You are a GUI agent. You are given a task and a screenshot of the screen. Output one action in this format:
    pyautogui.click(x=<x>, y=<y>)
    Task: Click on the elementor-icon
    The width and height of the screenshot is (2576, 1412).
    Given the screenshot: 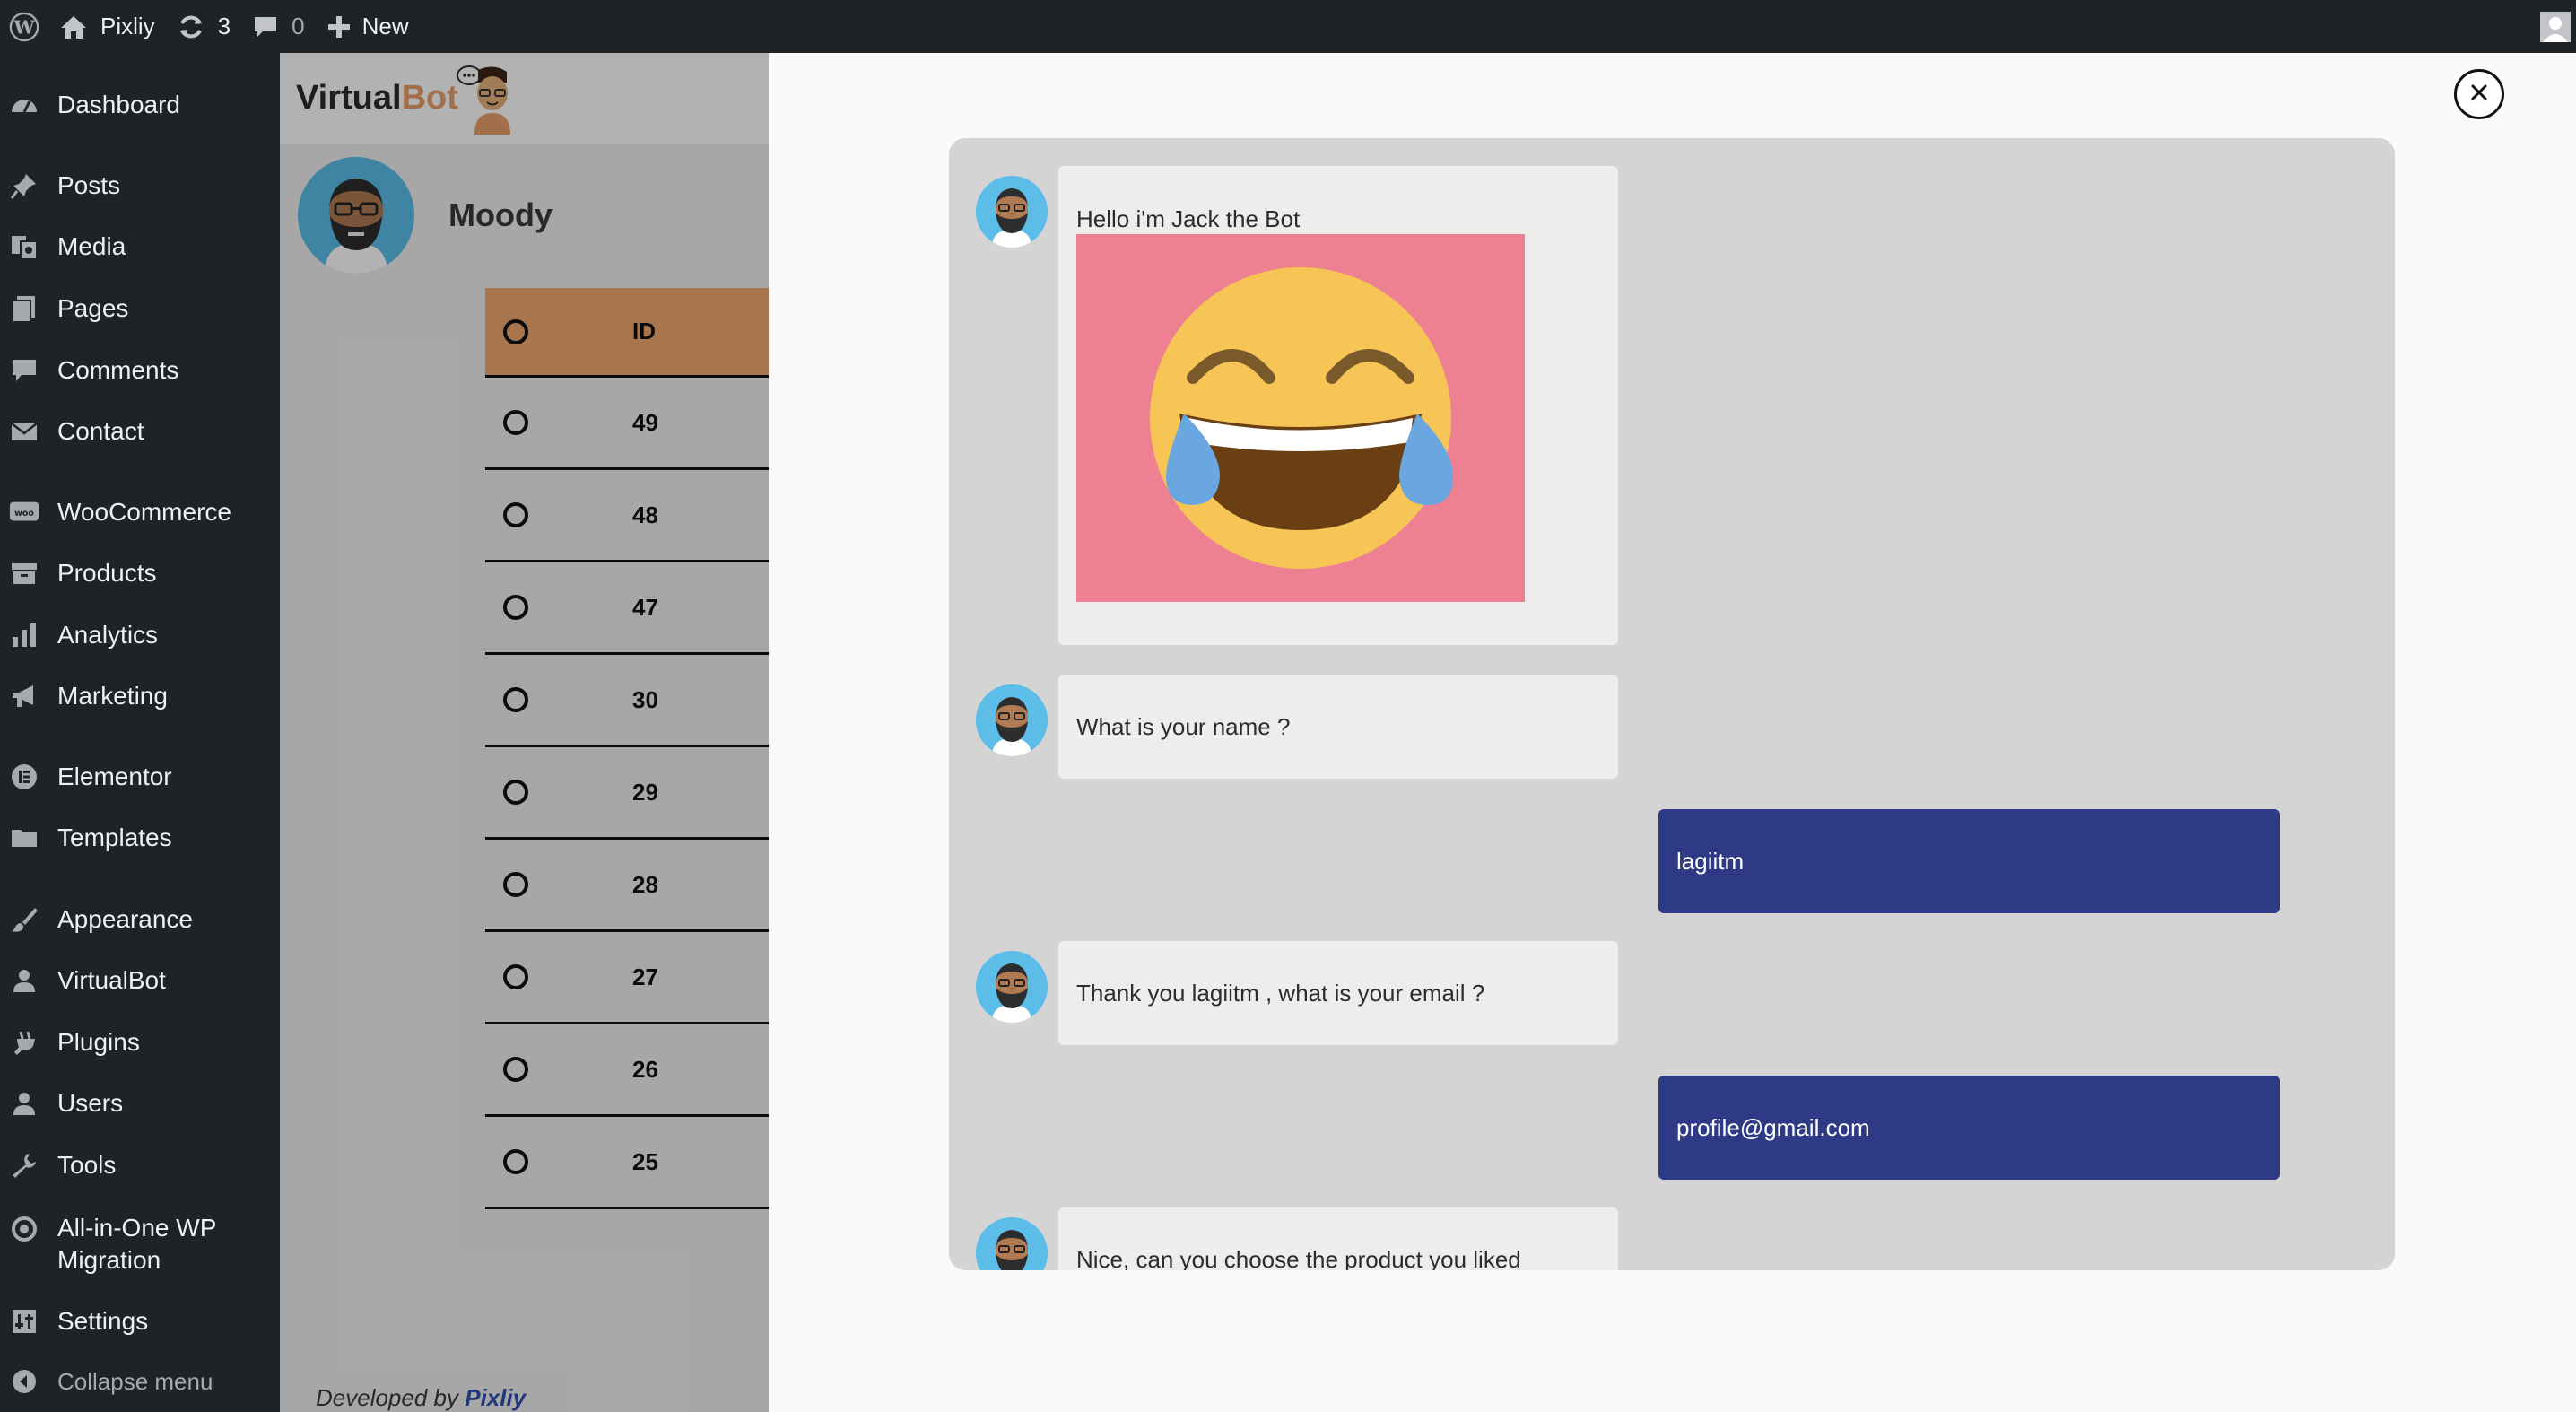 What is the action you would take?
    pyautogui.click(x=24, y=777)
    